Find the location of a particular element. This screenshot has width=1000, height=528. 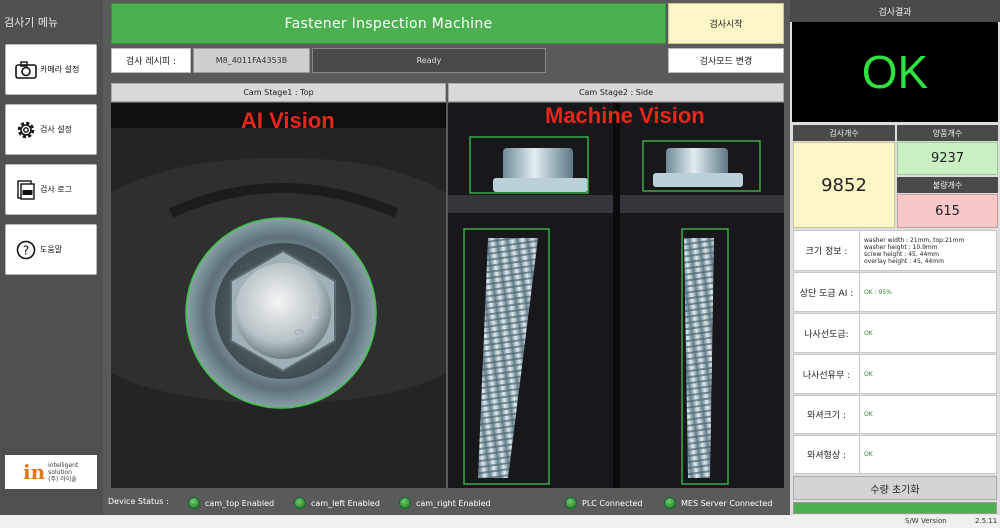

total-count-header: 검사개수 is located at coordinates (844, 133).